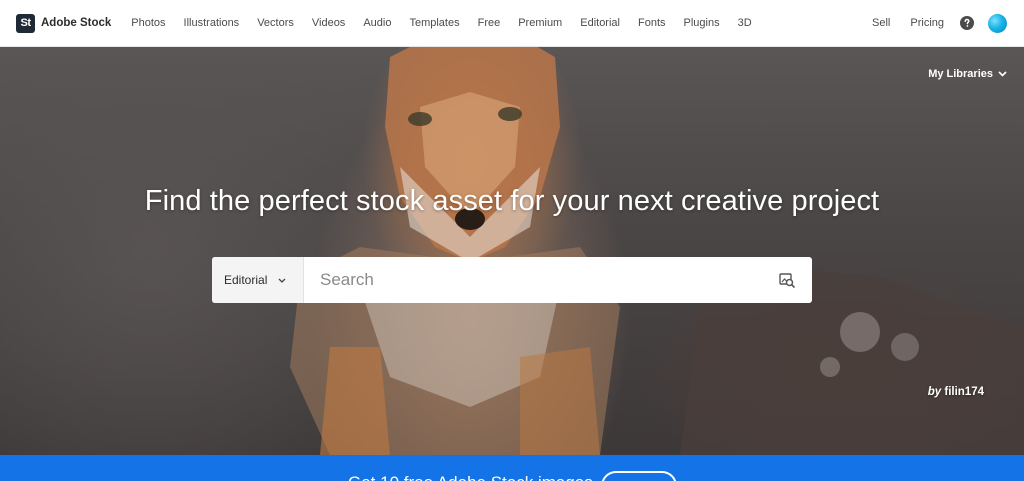  I want to click on nav-item-plugins: Plugins, so click(702, 23).